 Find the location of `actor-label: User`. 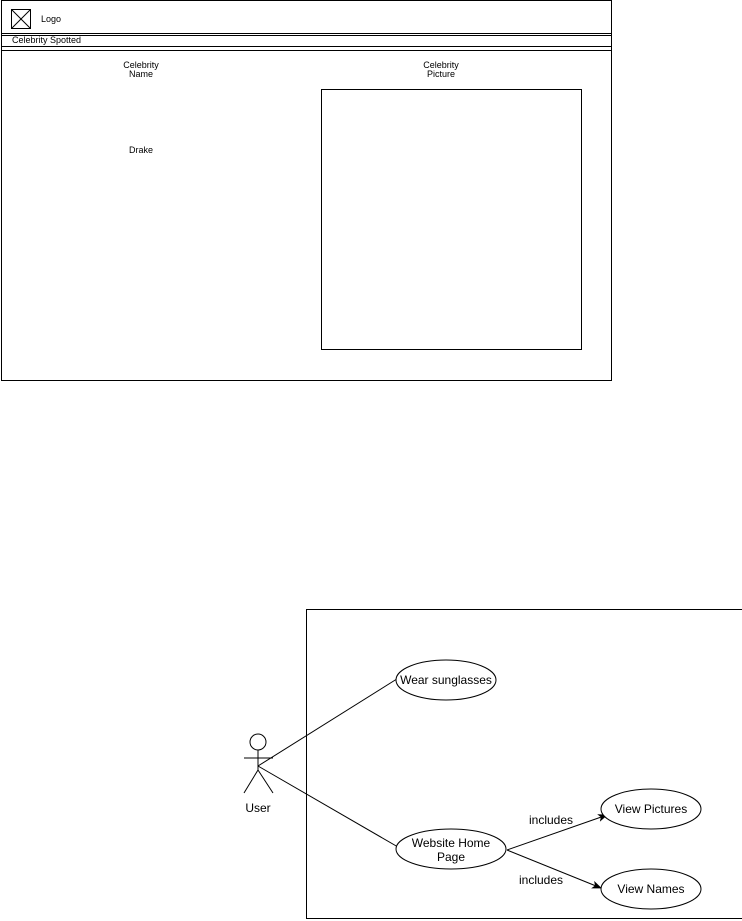

actor-label: User is located at coordinates (258, 808).